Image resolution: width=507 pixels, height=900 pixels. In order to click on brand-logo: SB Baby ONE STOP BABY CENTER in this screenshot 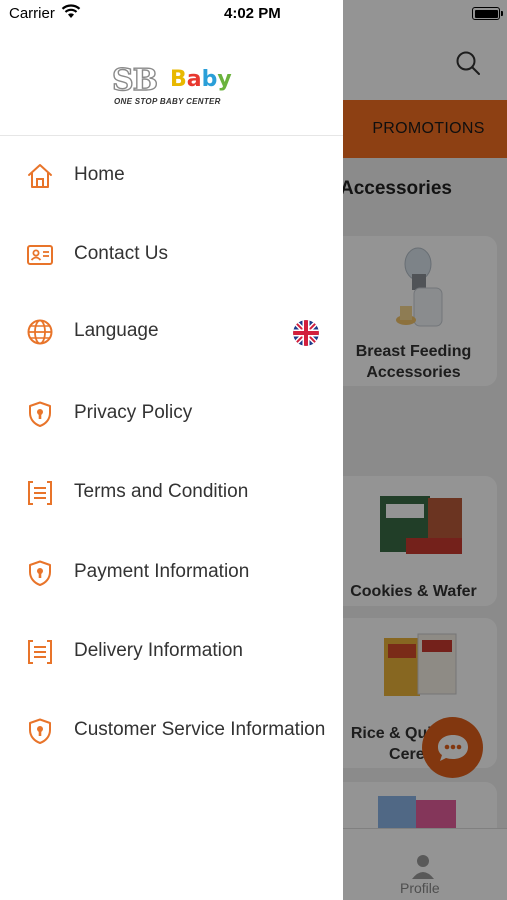, I will do `click(171, 86)`.